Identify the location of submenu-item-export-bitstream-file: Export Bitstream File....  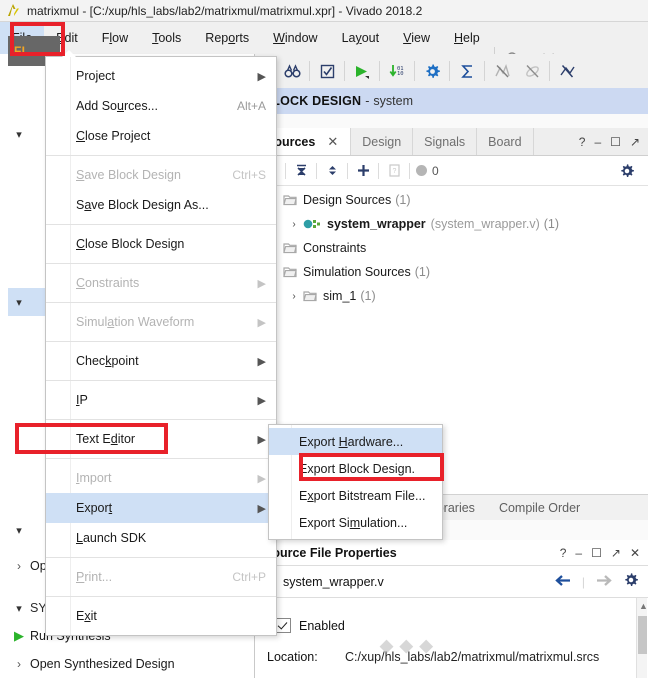
(355, 495).